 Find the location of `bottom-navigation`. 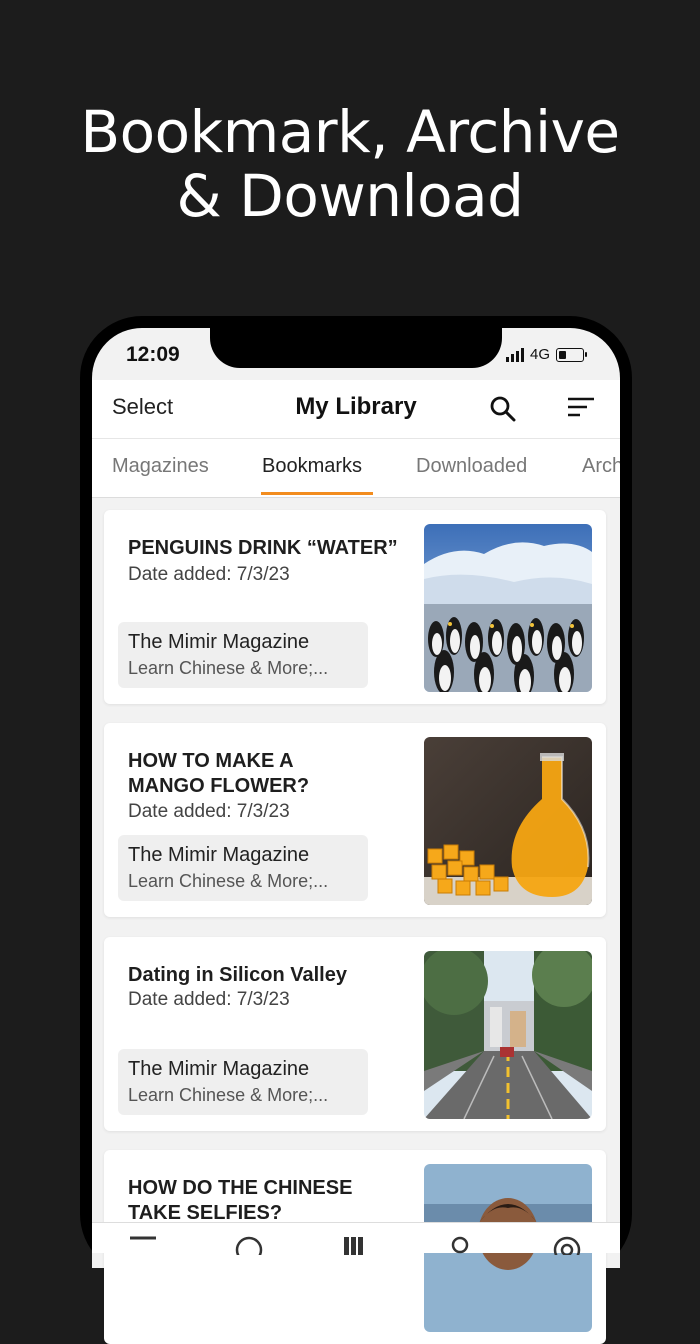

bottom-navigation is located at coordinates (356, 1238).